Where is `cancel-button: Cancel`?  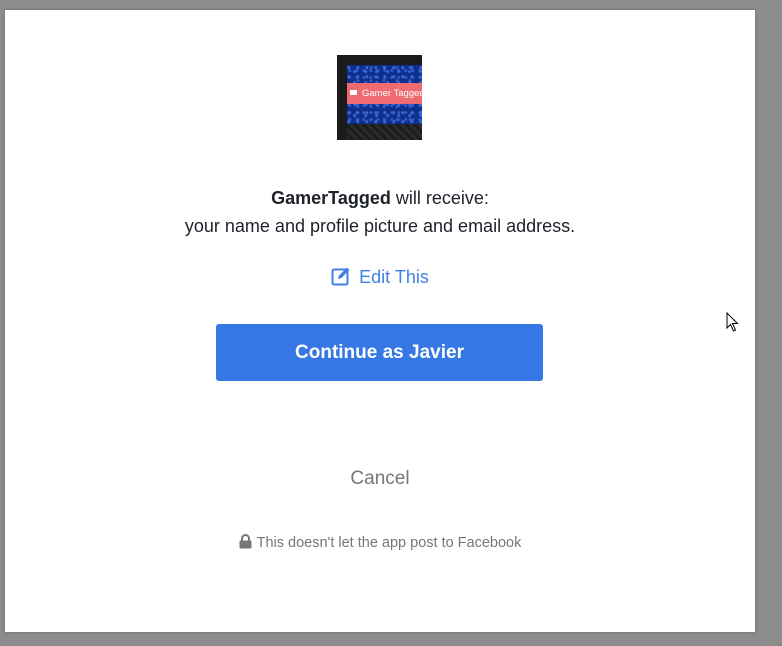 cancel-button: Cancel is located at coordinates (380, 479).